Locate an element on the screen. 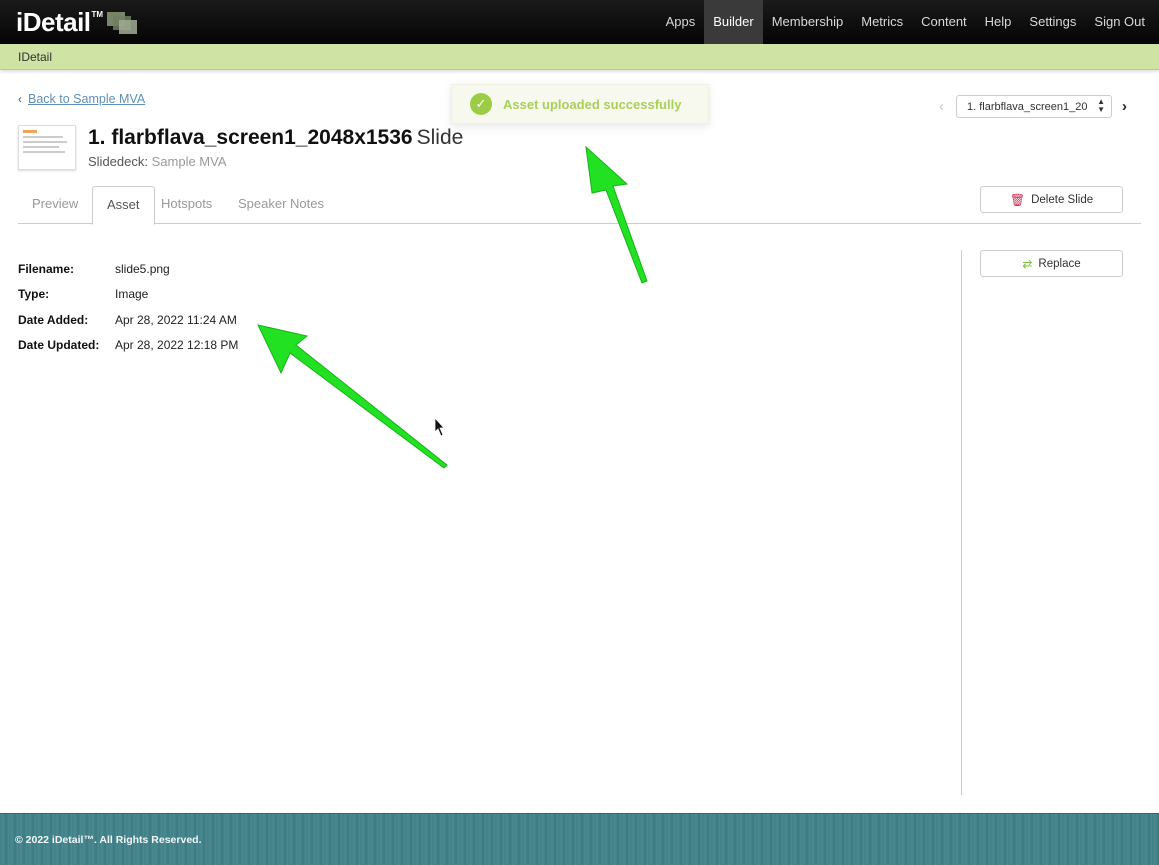 Image resolution: width=1159 pixels, height=865 pixels. sidebar-divider is located at coordinates (961, 522).